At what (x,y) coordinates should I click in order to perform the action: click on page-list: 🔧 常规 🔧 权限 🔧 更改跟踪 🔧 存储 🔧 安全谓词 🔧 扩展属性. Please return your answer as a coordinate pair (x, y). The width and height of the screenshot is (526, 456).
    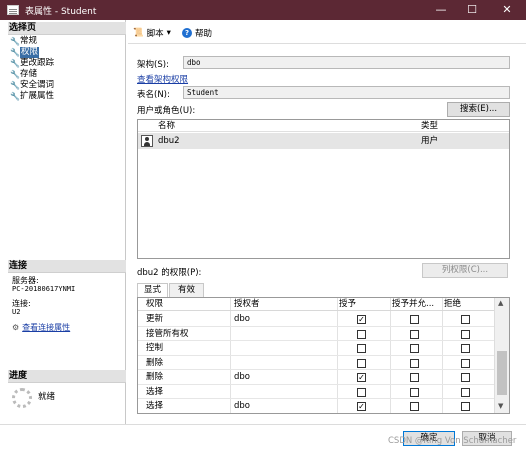
    Looking at the image, I should click on (67, 69).